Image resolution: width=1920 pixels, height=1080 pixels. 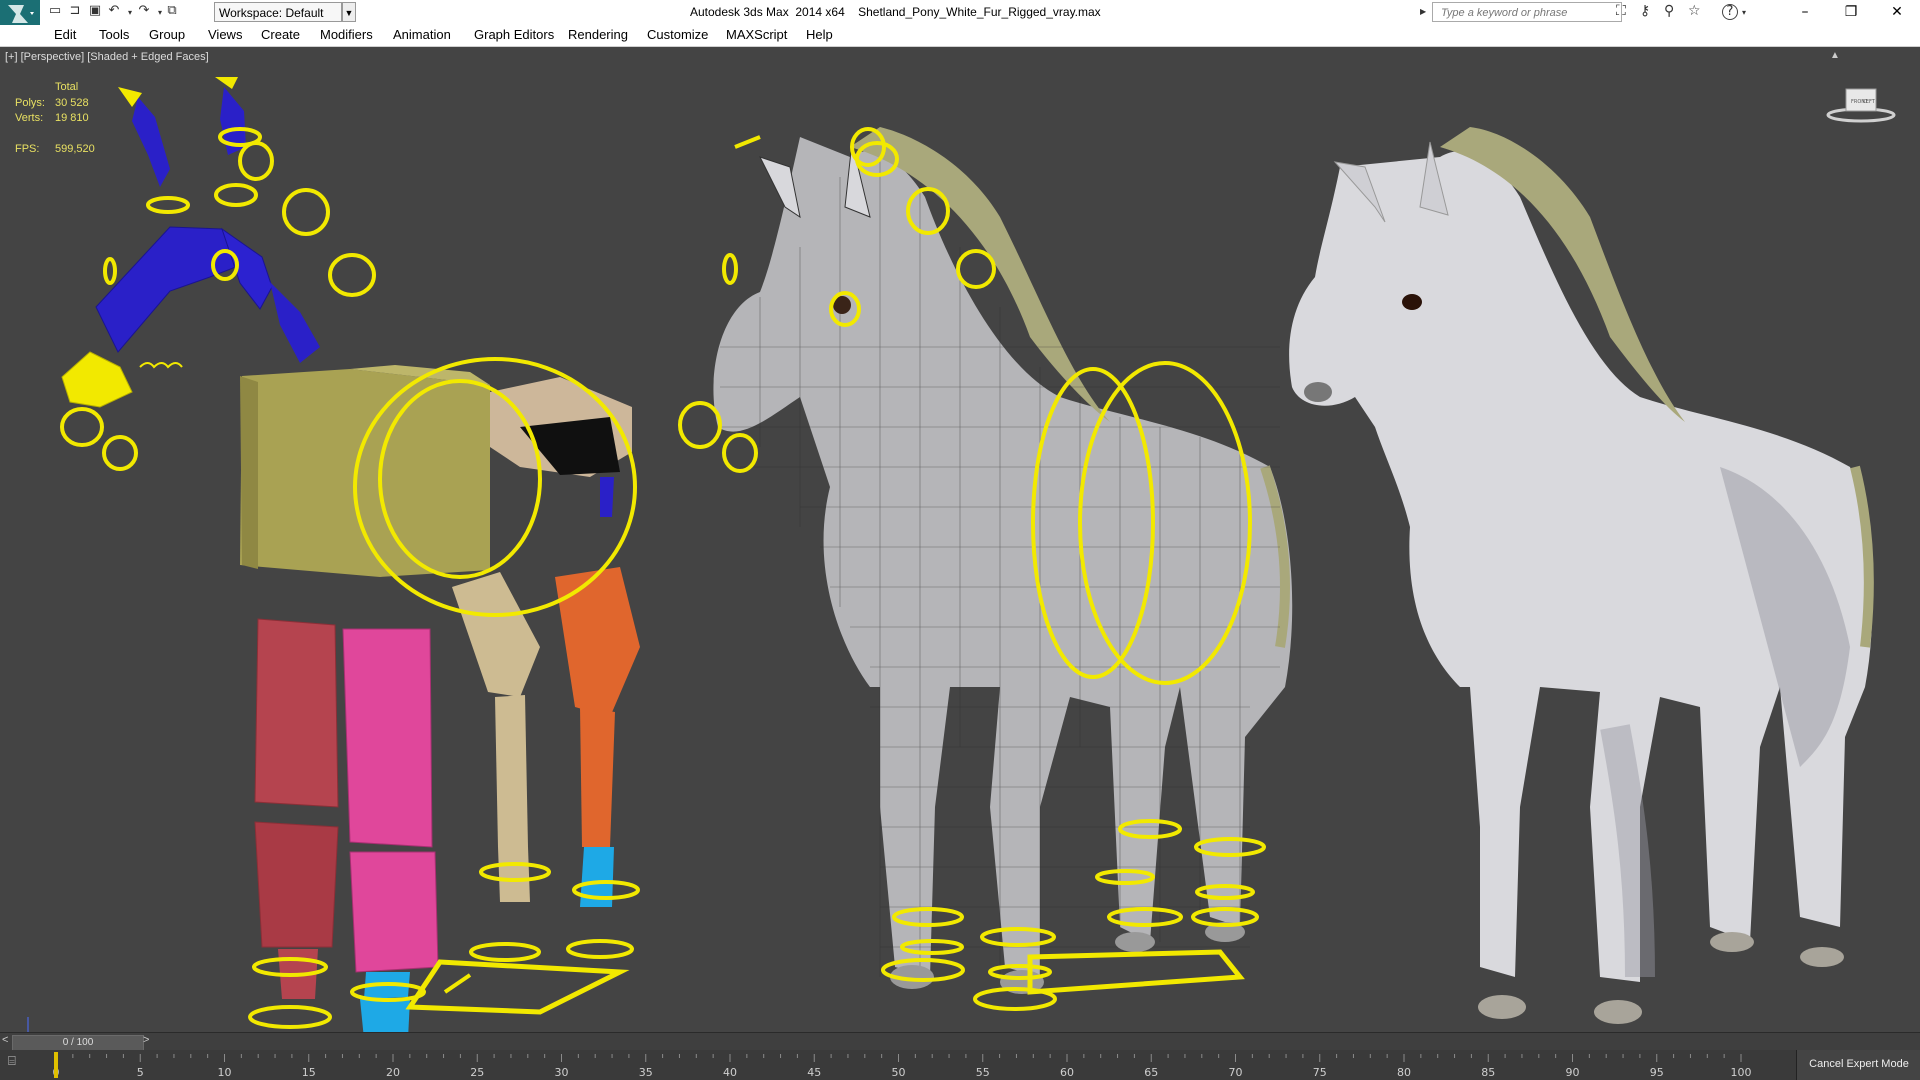 I want to click on help-icon: ?, so click(x=1730, y=12).